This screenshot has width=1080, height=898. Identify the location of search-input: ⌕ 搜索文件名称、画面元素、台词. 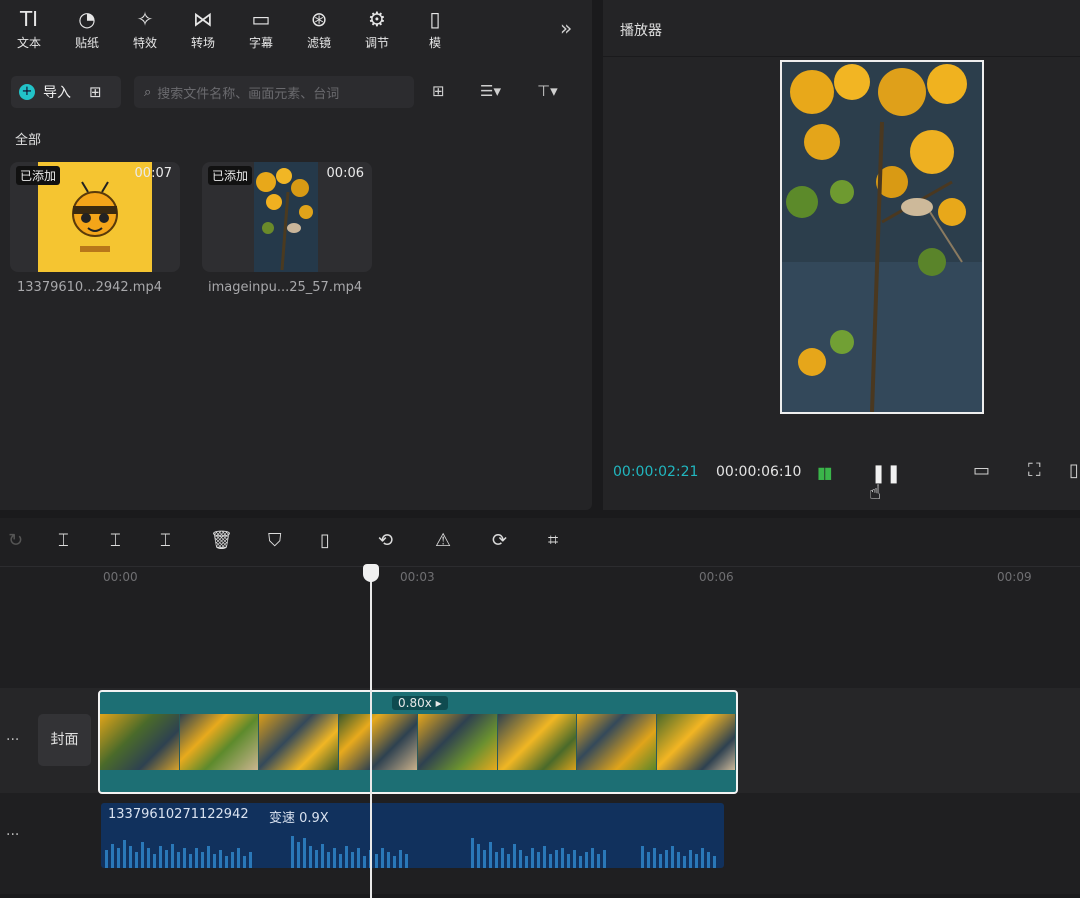
(274, 92).